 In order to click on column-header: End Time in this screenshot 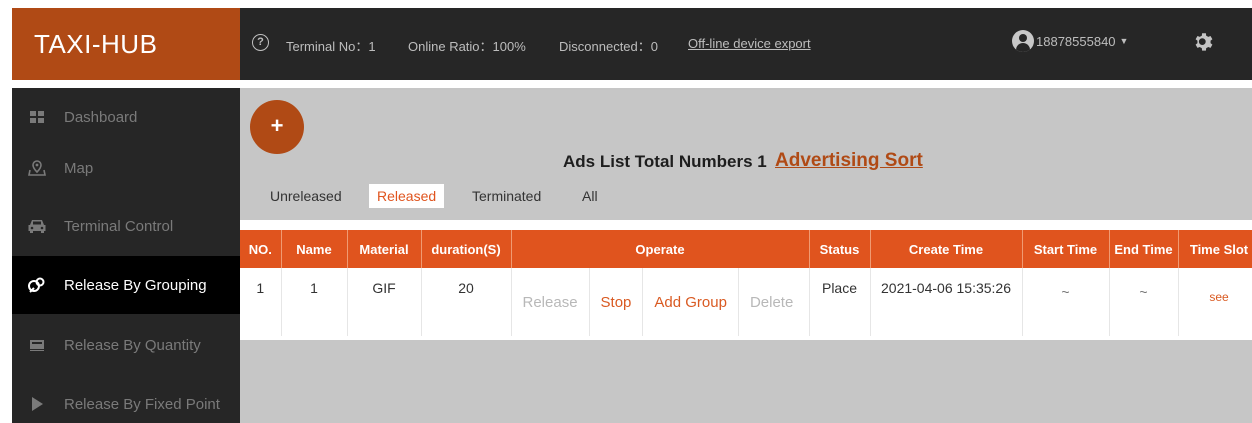, I will do `click(1144, 249)`.